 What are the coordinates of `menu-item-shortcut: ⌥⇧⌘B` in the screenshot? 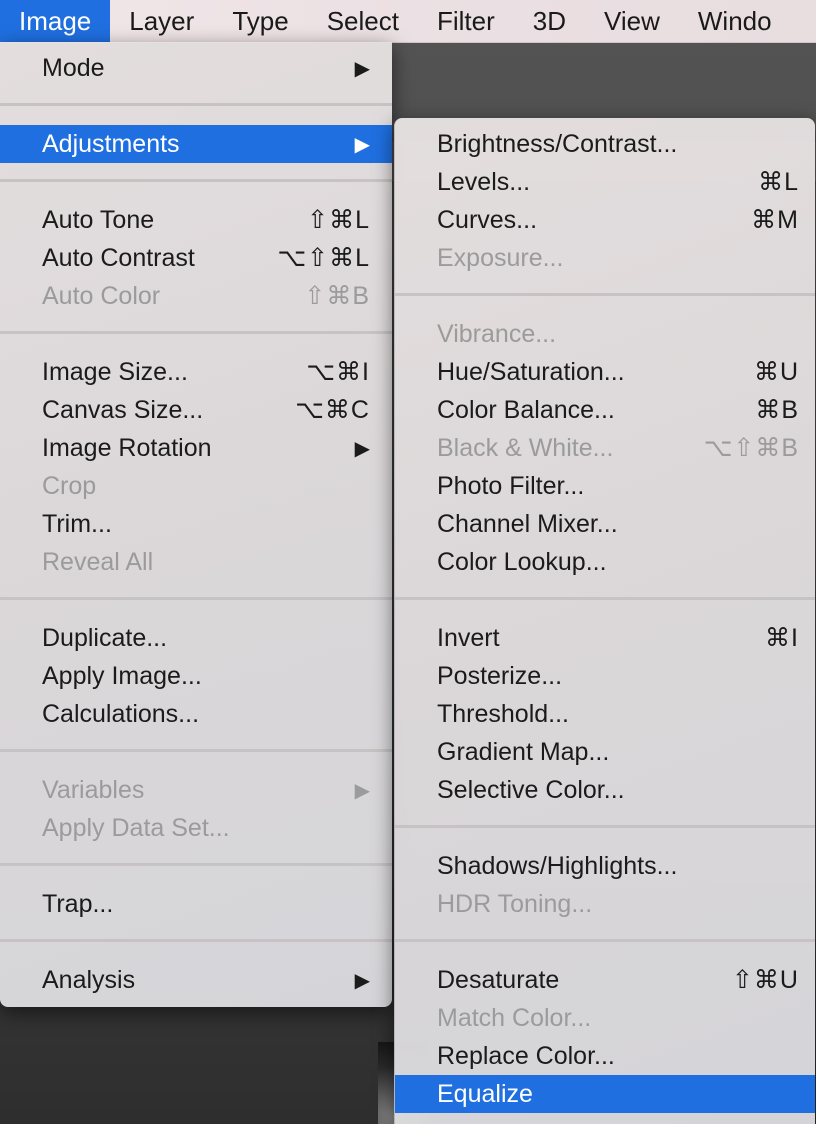 It's located at (751, 448).